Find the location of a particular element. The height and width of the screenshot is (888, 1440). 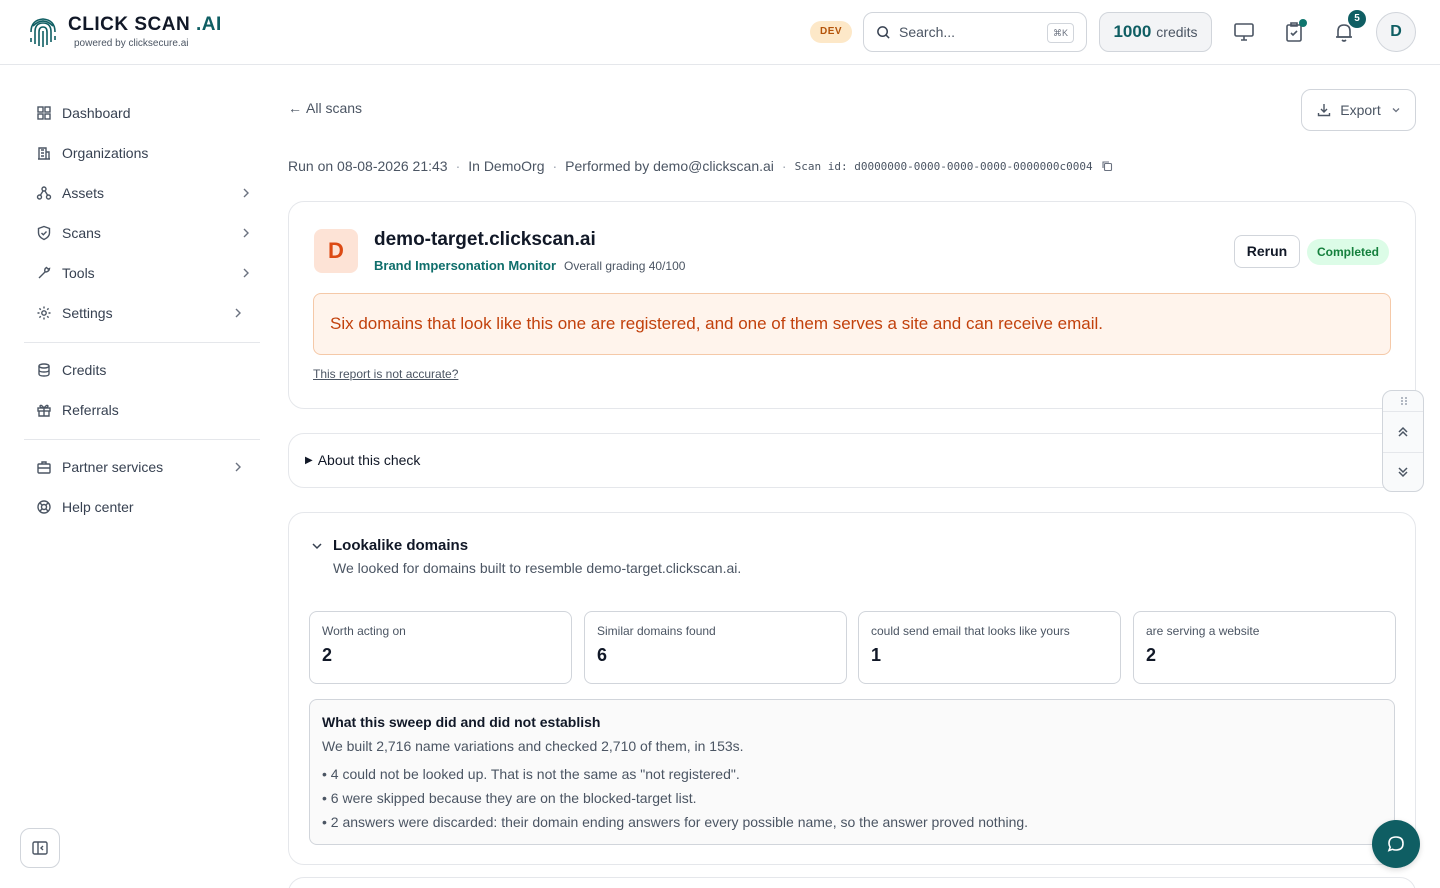

stat-label: Worth acting on is located at coordinates (364, 631).